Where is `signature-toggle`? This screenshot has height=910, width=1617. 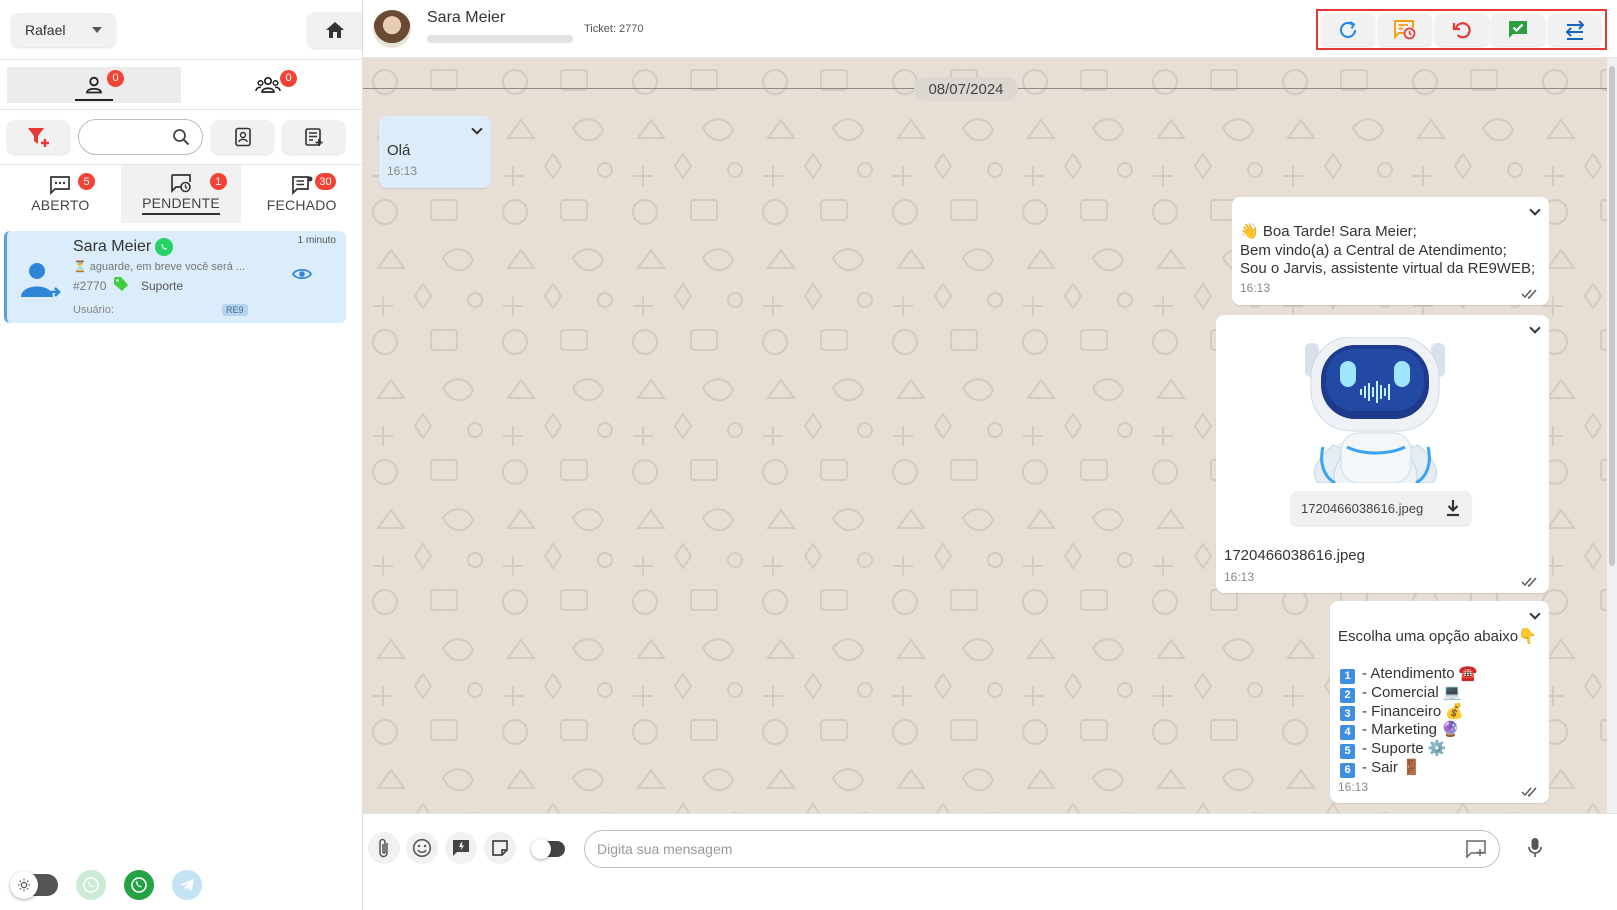
signature-toggle is located at coordinates (548, 849).